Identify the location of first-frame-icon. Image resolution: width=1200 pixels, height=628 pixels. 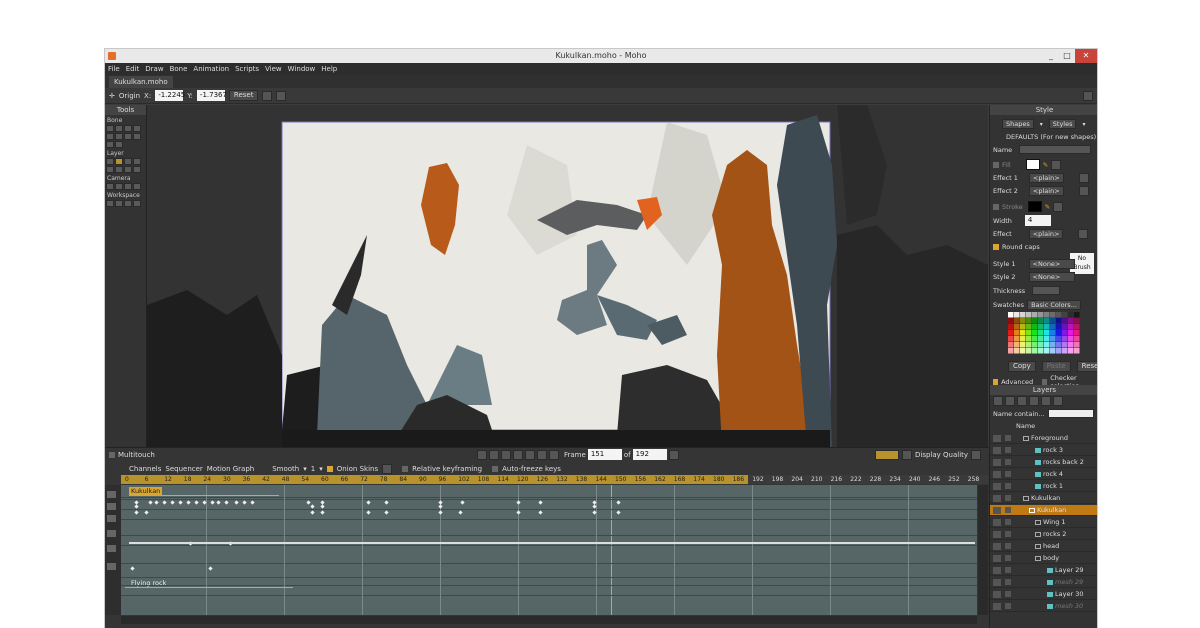
(482, 454).